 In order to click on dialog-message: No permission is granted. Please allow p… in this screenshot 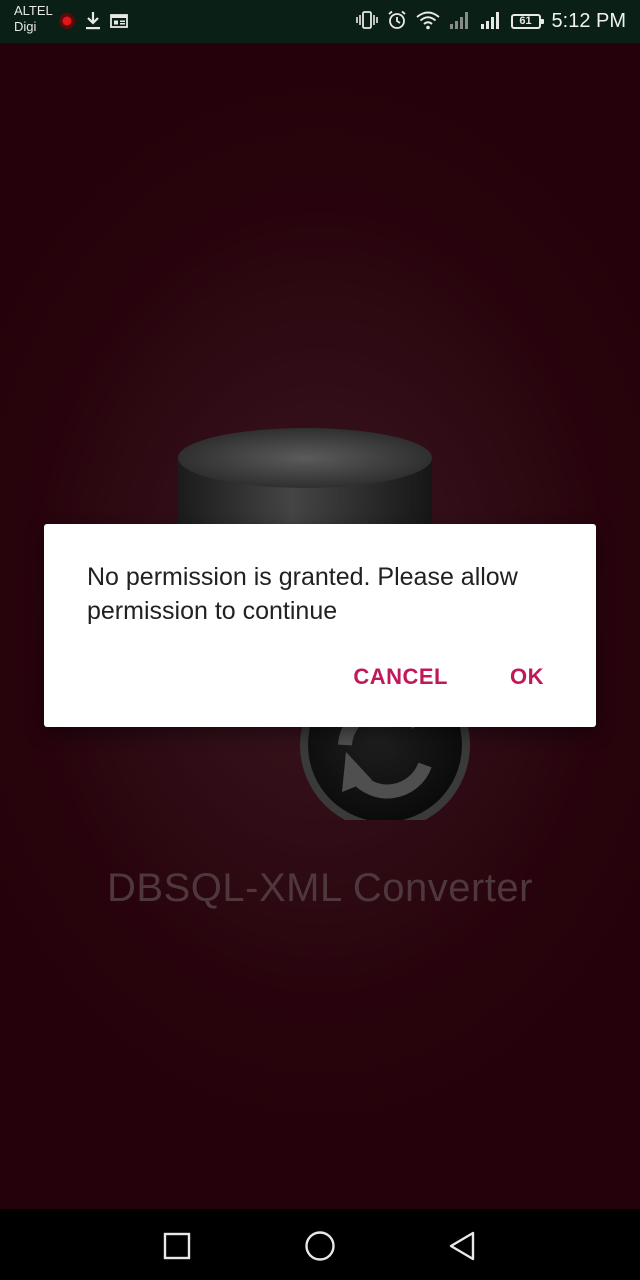, I will do `click(302, 594)`.